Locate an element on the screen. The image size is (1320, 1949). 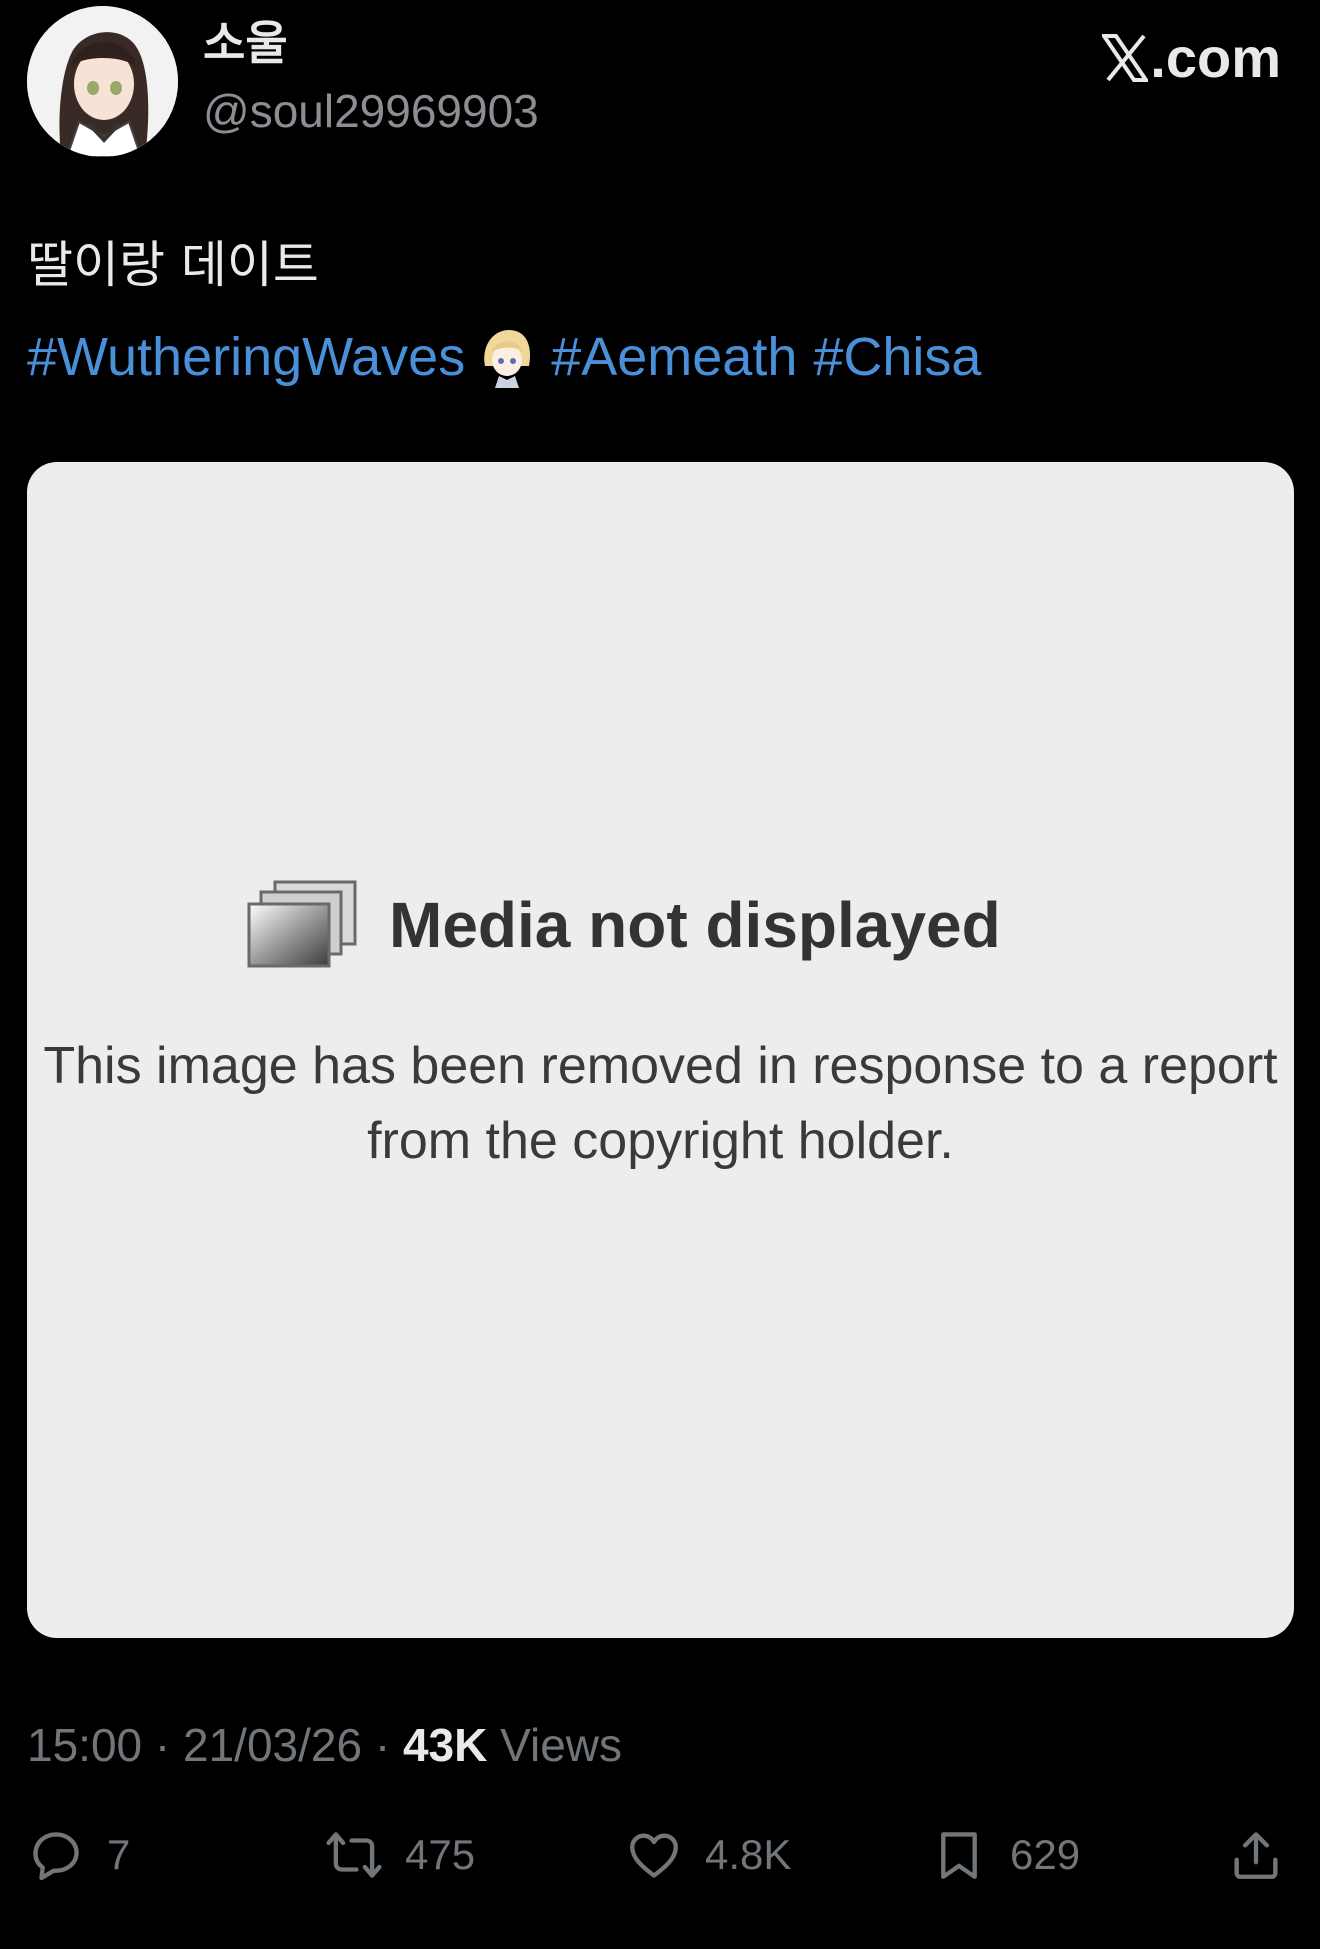
image-stack-icon is located at coordinates (302, 924).